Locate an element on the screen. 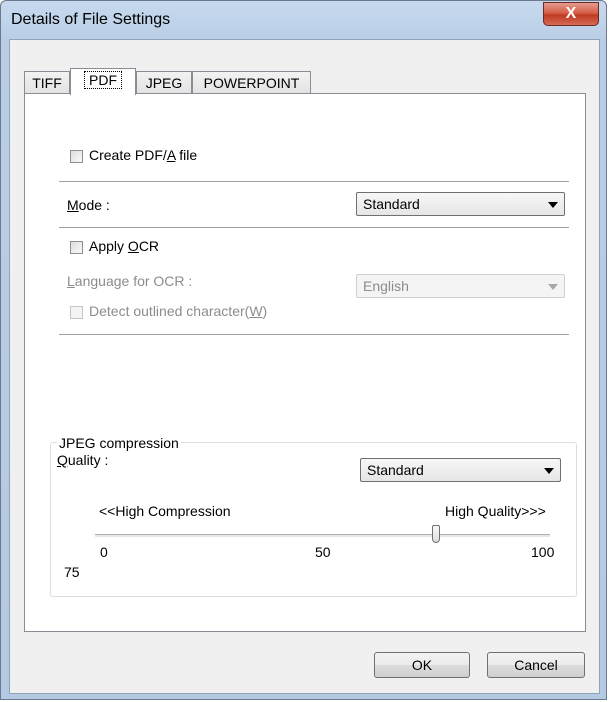 Image resolution: width=609 pixels, height=702 pixels. language-dropdown: English is located at coordinates (460, 286).